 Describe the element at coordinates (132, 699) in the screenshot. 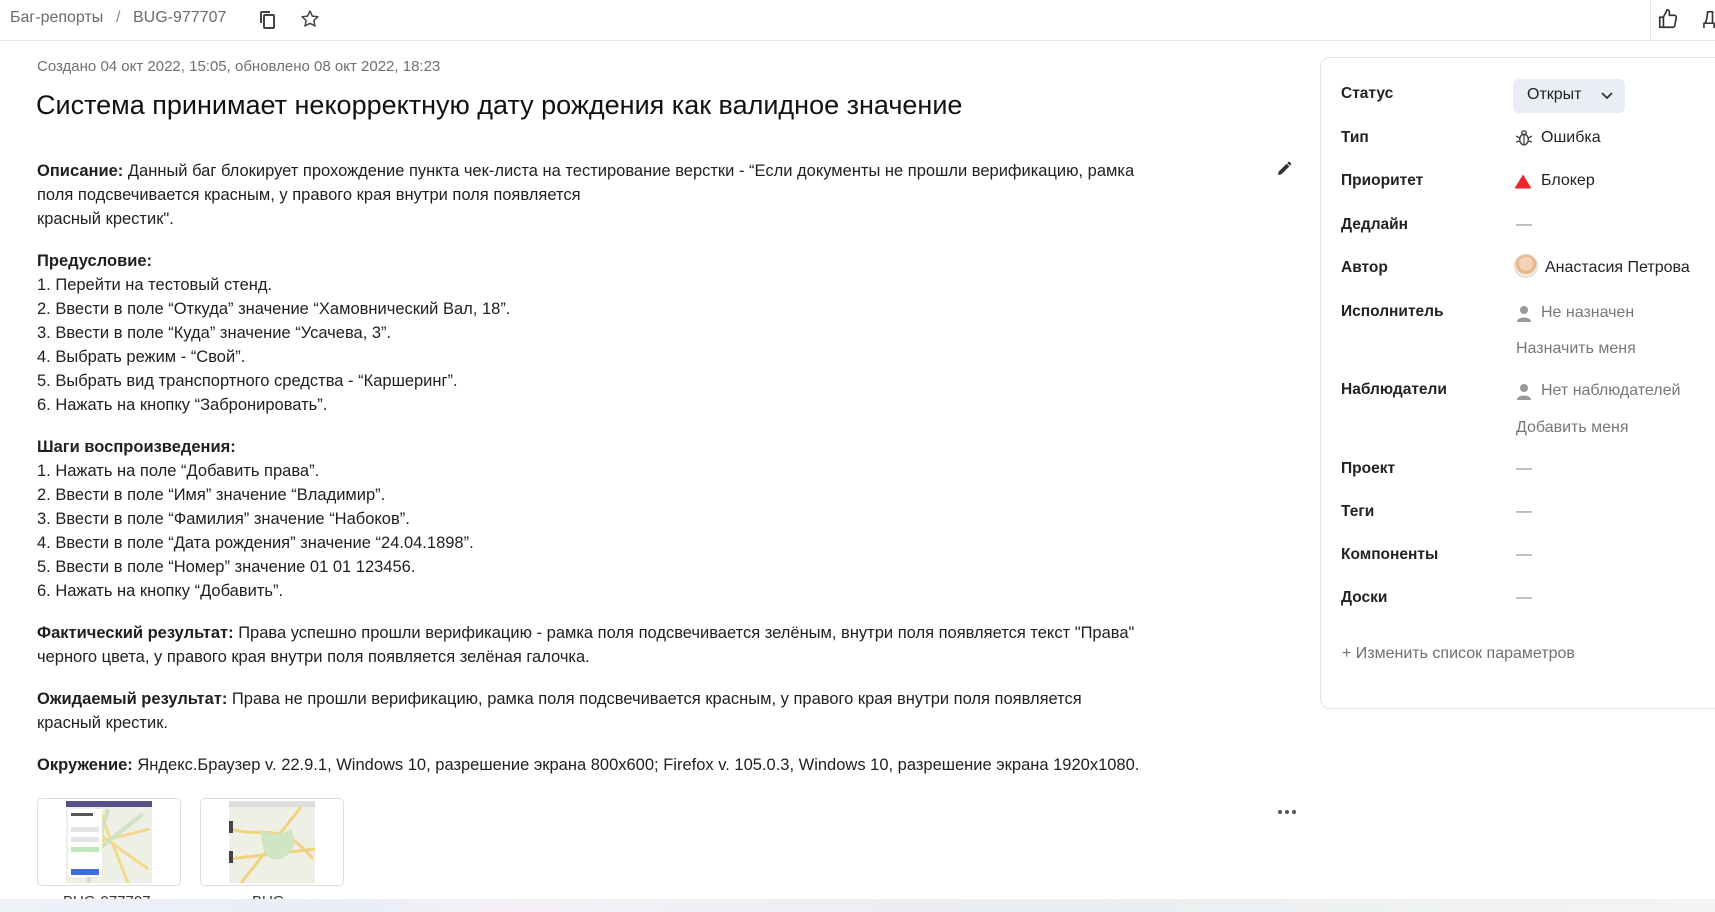

I see `expected-result-label: Ожидаемый результат:` at that location.